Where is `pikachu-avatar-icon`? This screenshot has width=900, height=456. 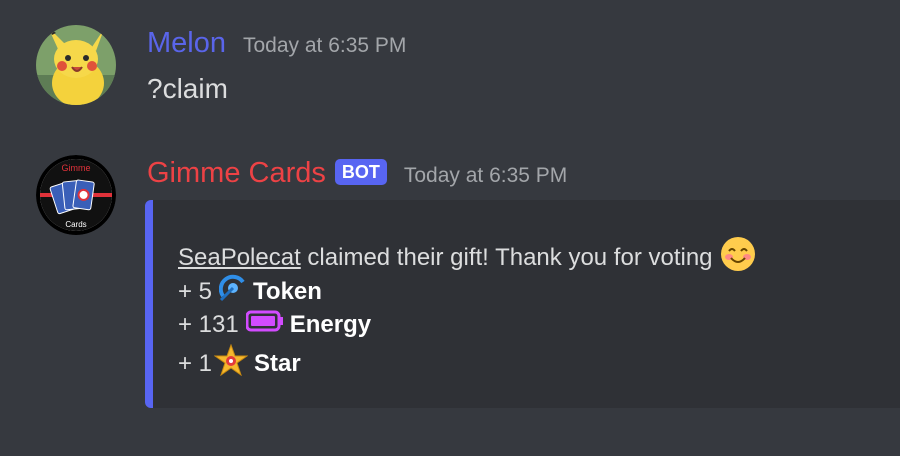 pikachu-avatar-icon is located at coordinates (76, 65).